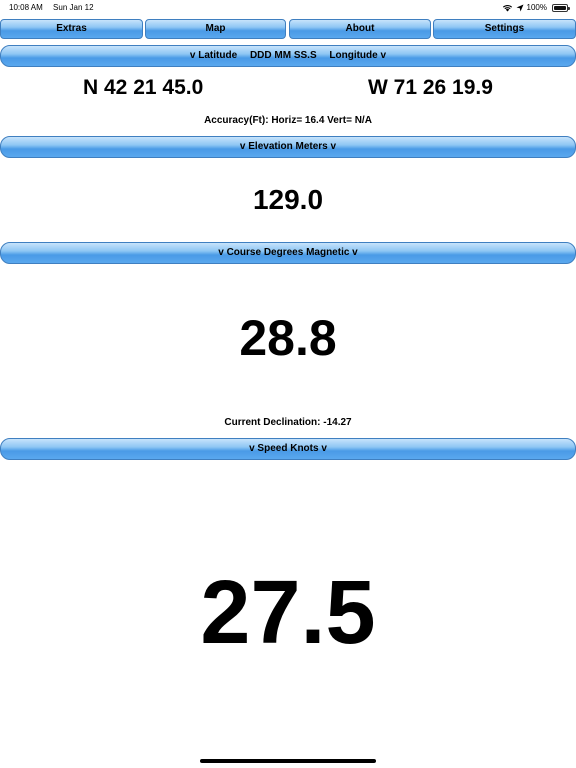 The width and height of the screenshot is (576, 768). I want to click on battery-level, so click(560, 8).